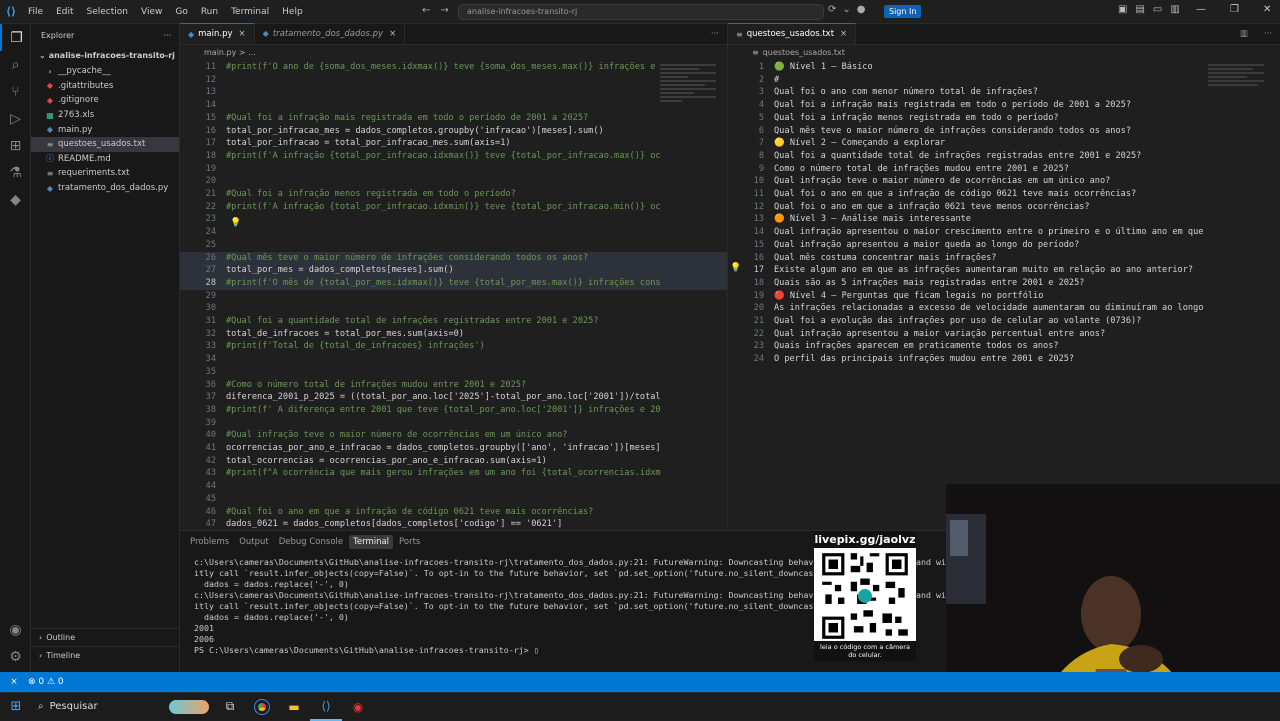  What do you see at coordinates (453, 423) in the screenshot?
I see `code-line: 39` at bounding box center [453, 423].